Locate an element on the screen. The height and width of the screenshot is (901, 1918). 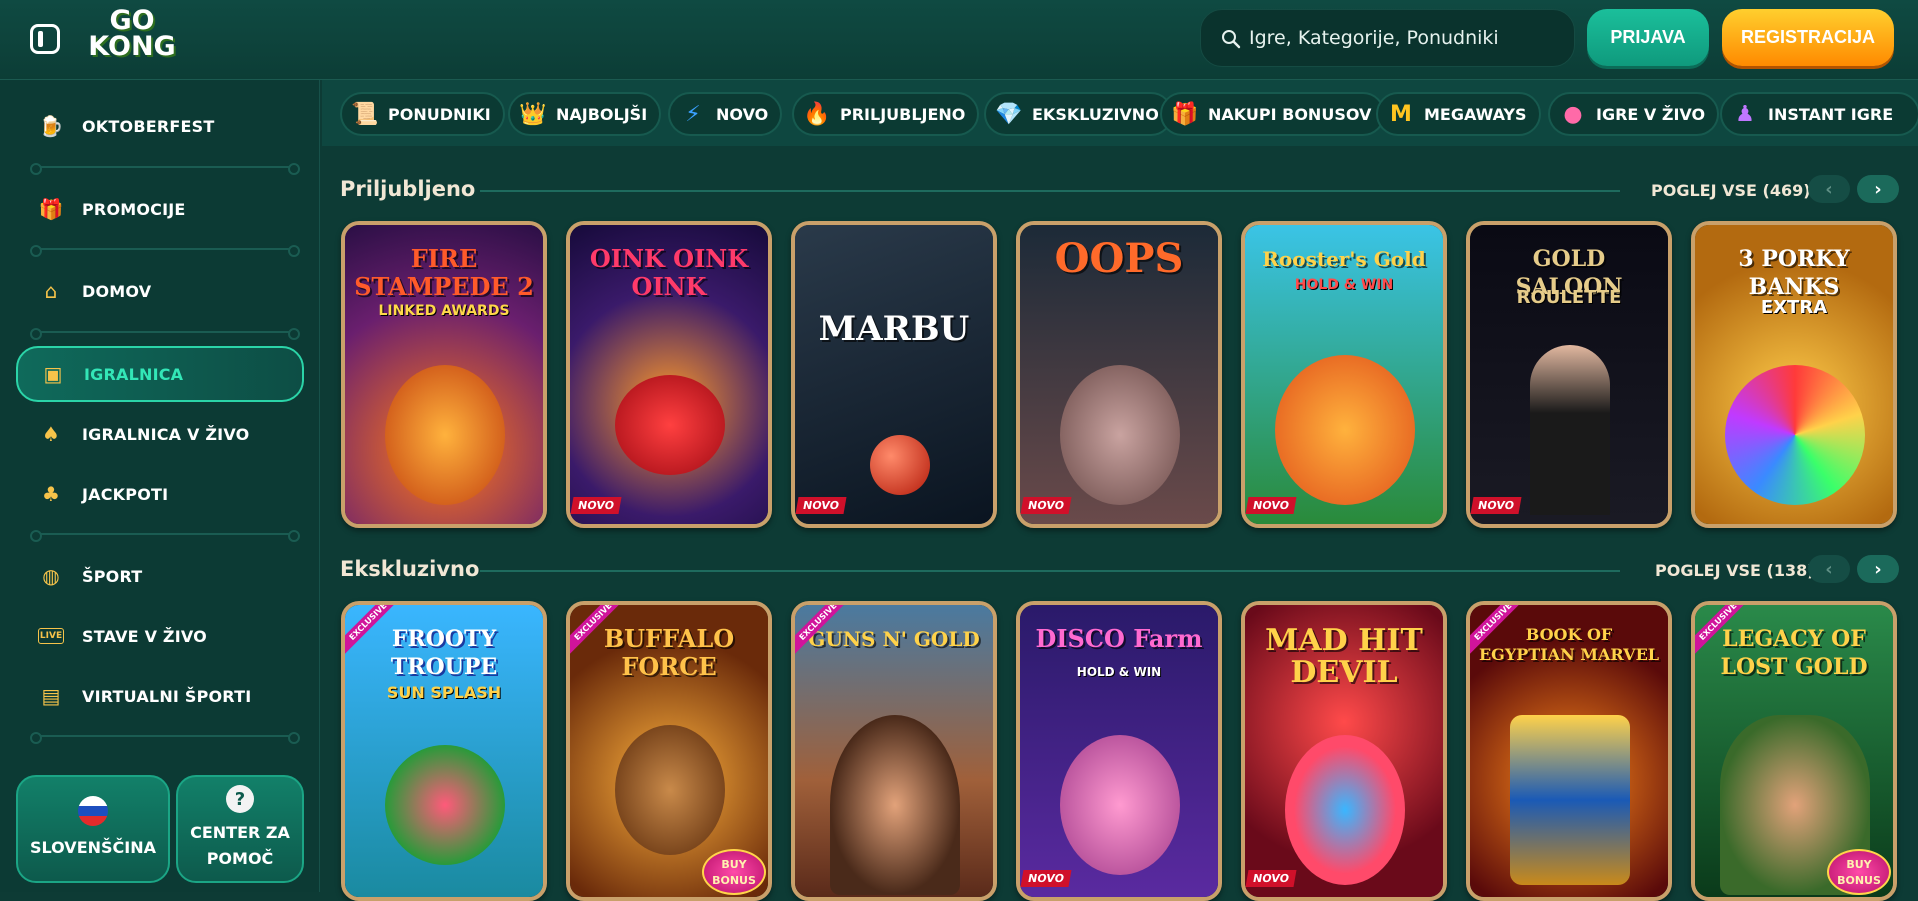
search-box is located at coordinates (1387, 38).